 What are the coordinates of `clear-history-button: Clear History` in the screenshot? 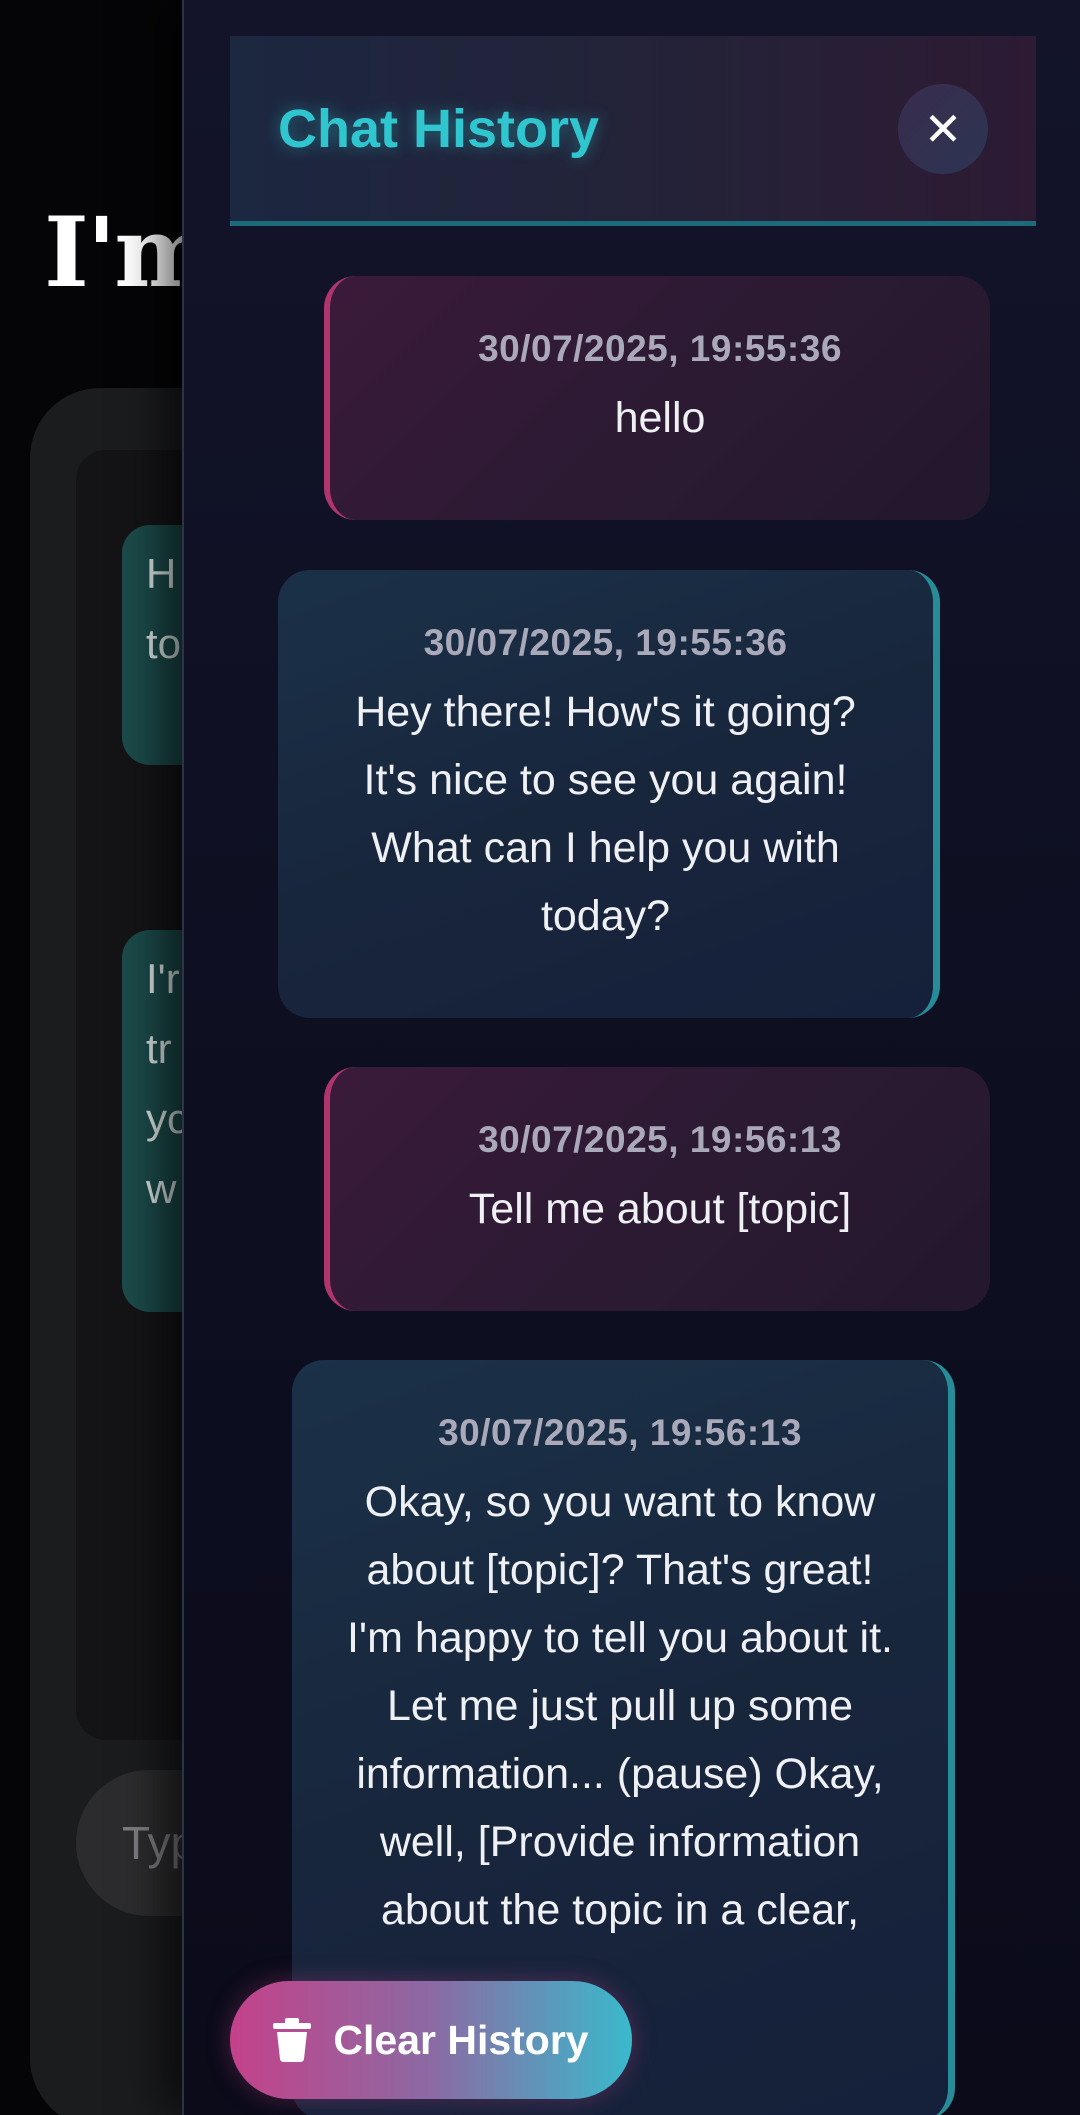 It's located at (431, 2040).